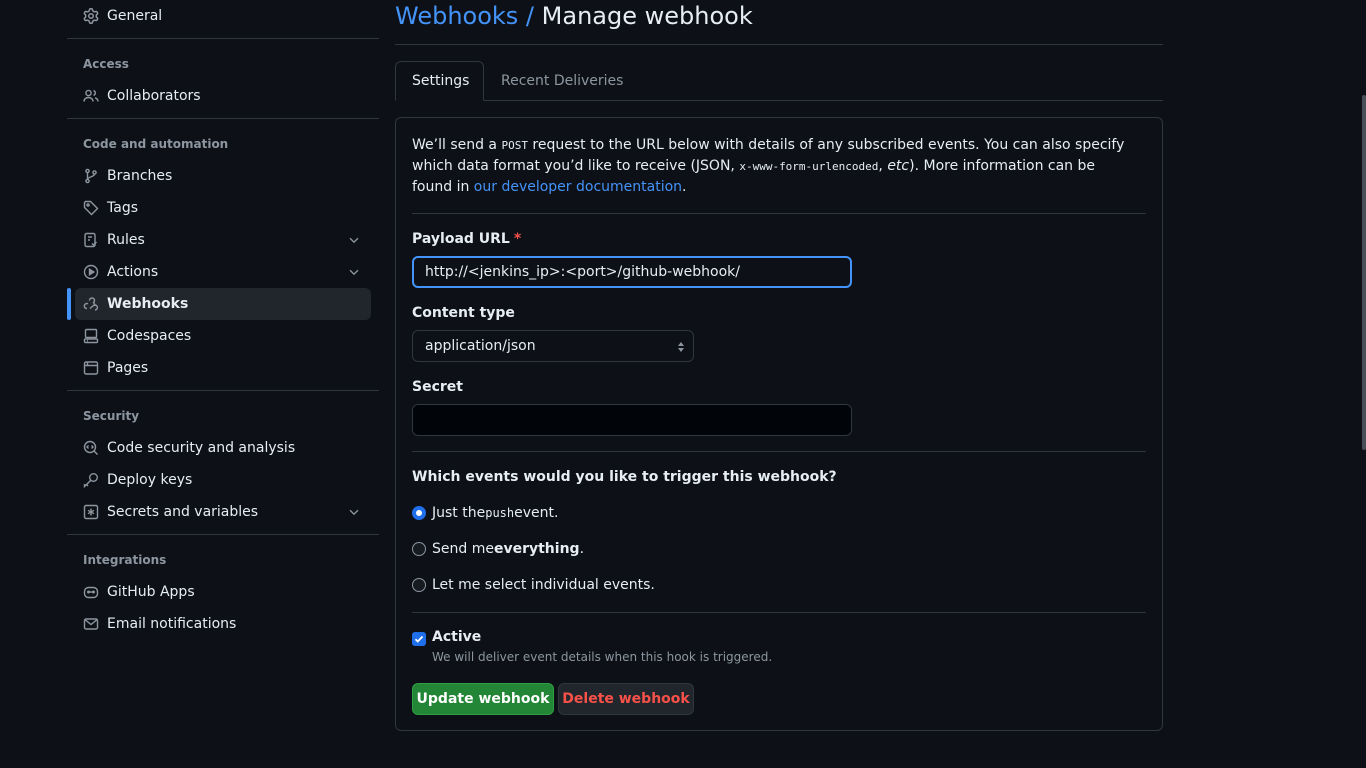  What do you see at coordinates (148, 304) in the screenshot?
I see `sidebar-item-label: Webhooks` at bounding box center [148, 304].